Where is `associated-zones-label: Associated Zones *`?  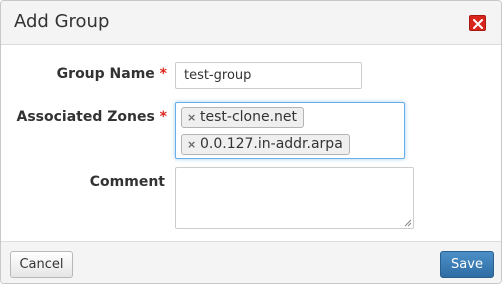 associated-zones-label: Associated Zones * is located at coordinates (89, 117).